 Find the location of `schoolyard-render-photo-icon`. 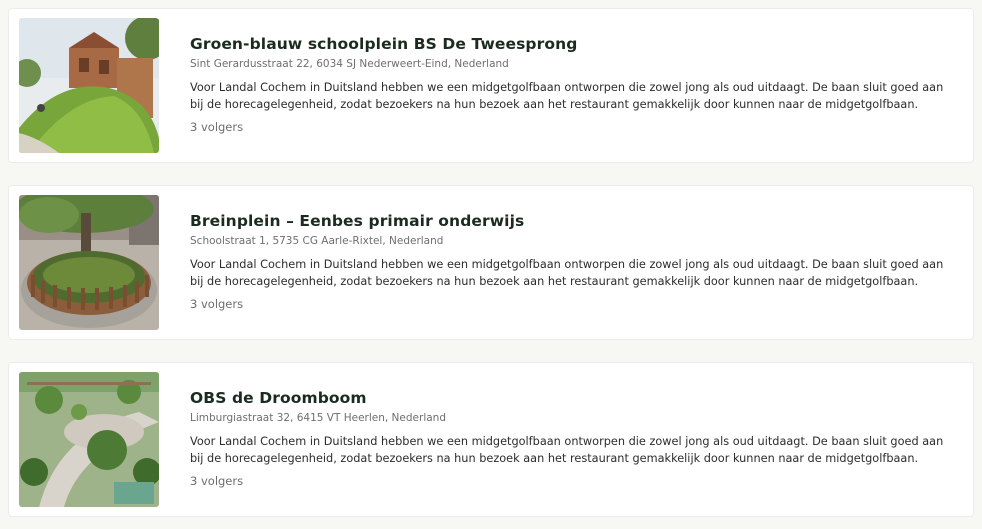

schoolyard-render-photo-icon is located at coordinates (89, 439).